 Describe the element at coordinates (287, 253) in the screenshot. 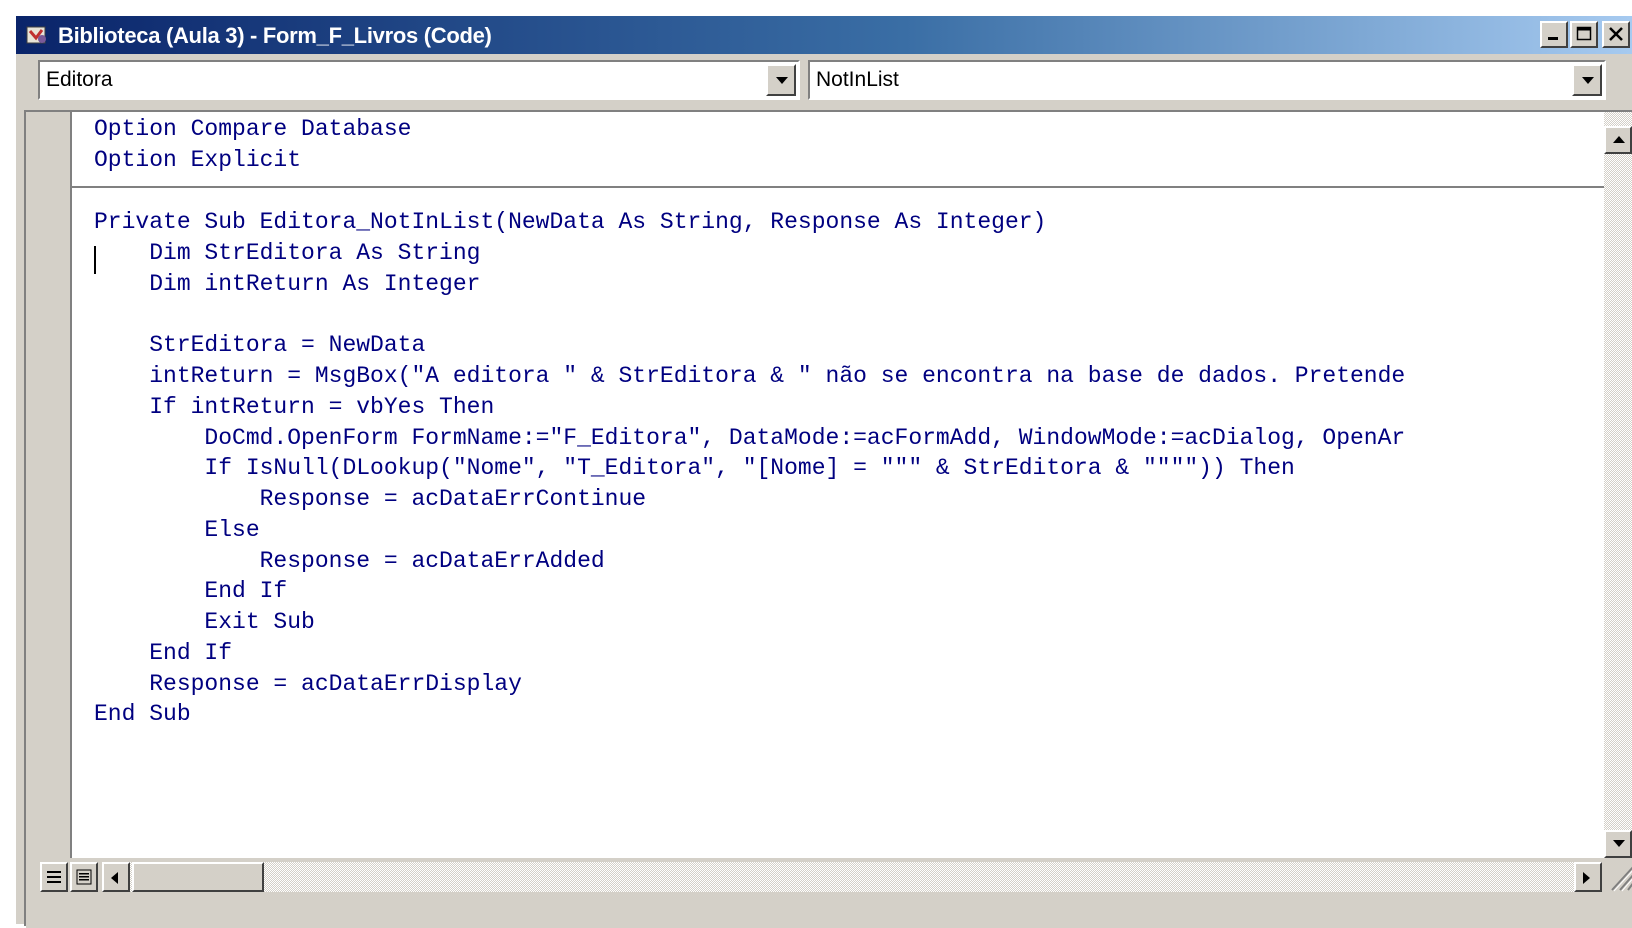

I see `code-line: Dim StrEditora As String` at that location.